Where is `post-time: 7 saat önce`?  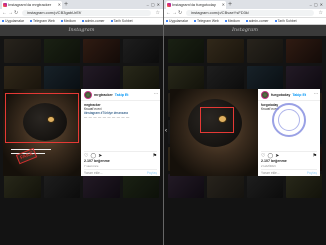 post-time: 7 saat önce is located at coordinates (91, 166).